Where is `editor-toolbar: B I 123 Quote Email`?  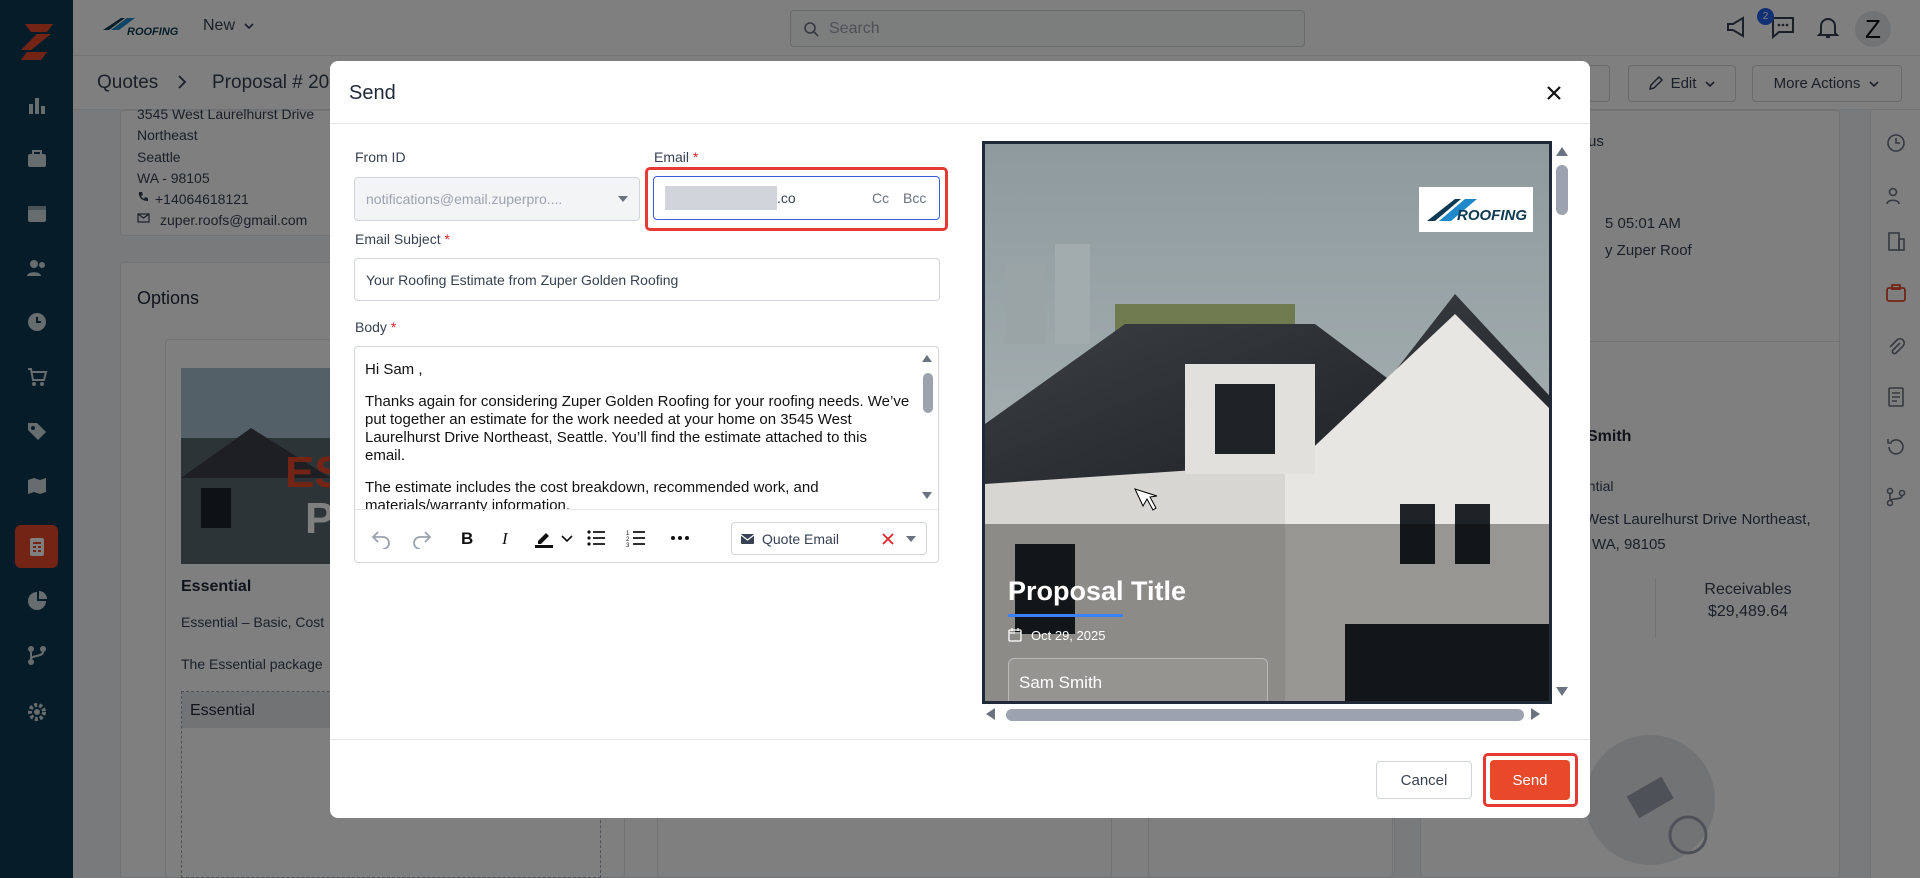 editor-toolbar: B I 123 Quote Email is located at coordinates (646, 536).